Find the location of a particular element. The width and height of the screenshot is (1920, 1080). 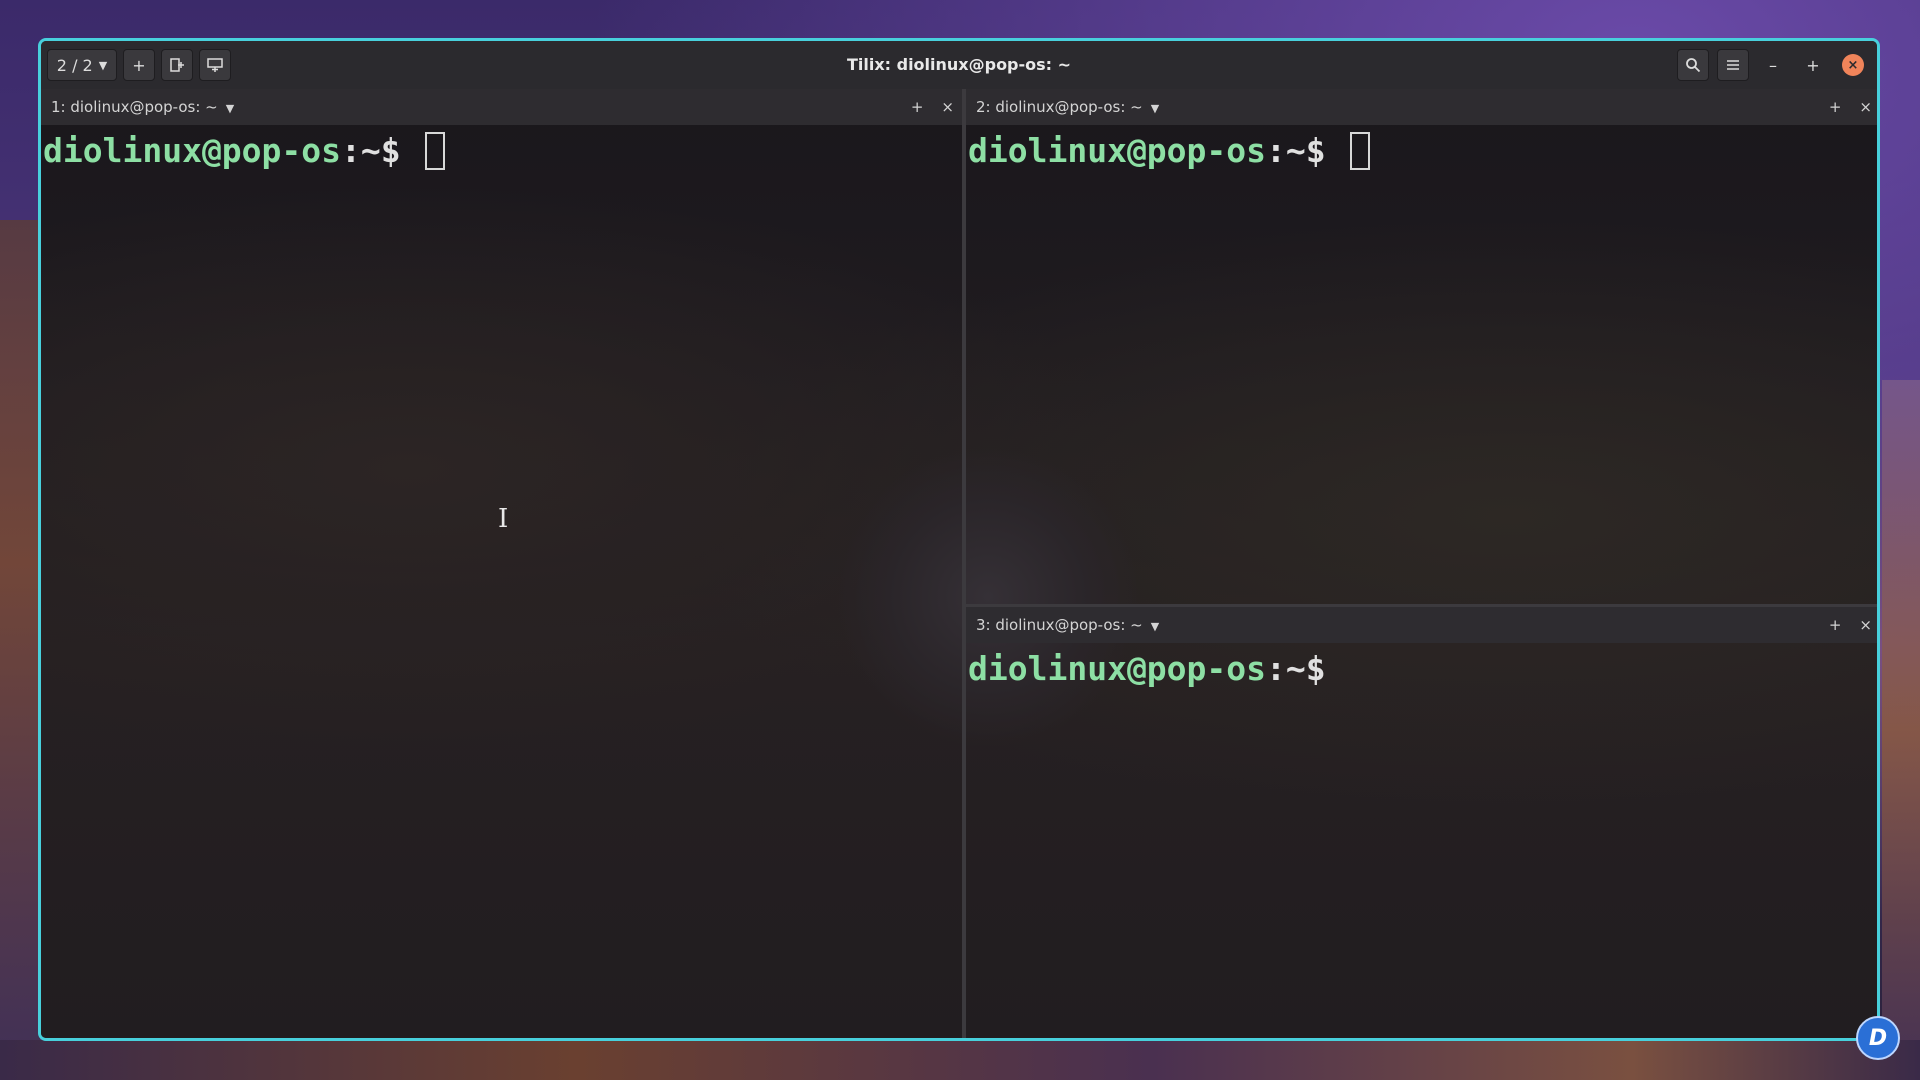

maximize-icon: + is located at coordinates (1813, 65).